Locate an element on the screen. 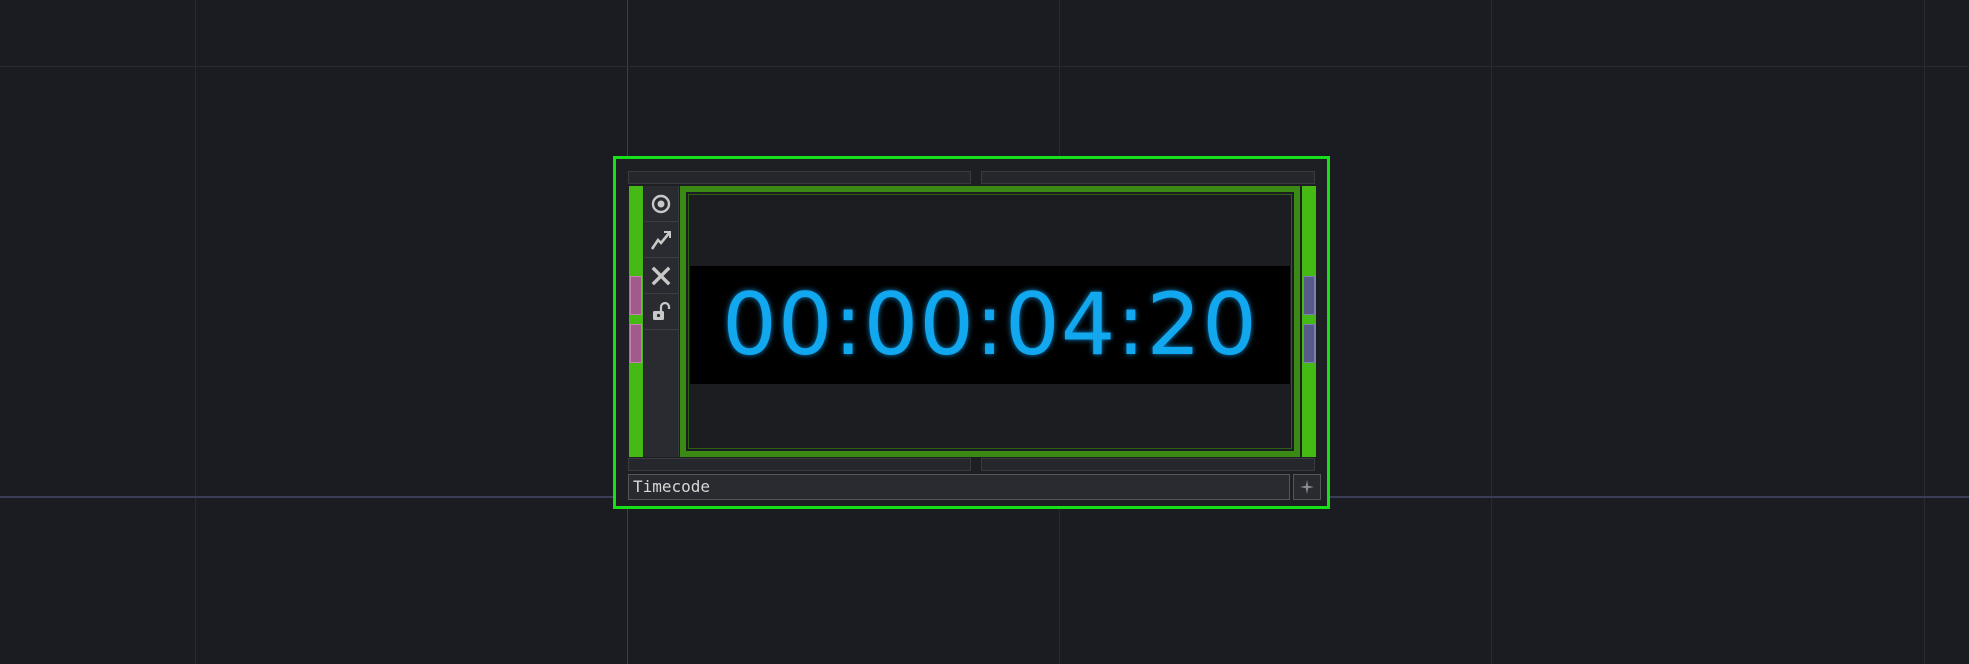  node-flag-toolbar is located at coordinates (661, 321).